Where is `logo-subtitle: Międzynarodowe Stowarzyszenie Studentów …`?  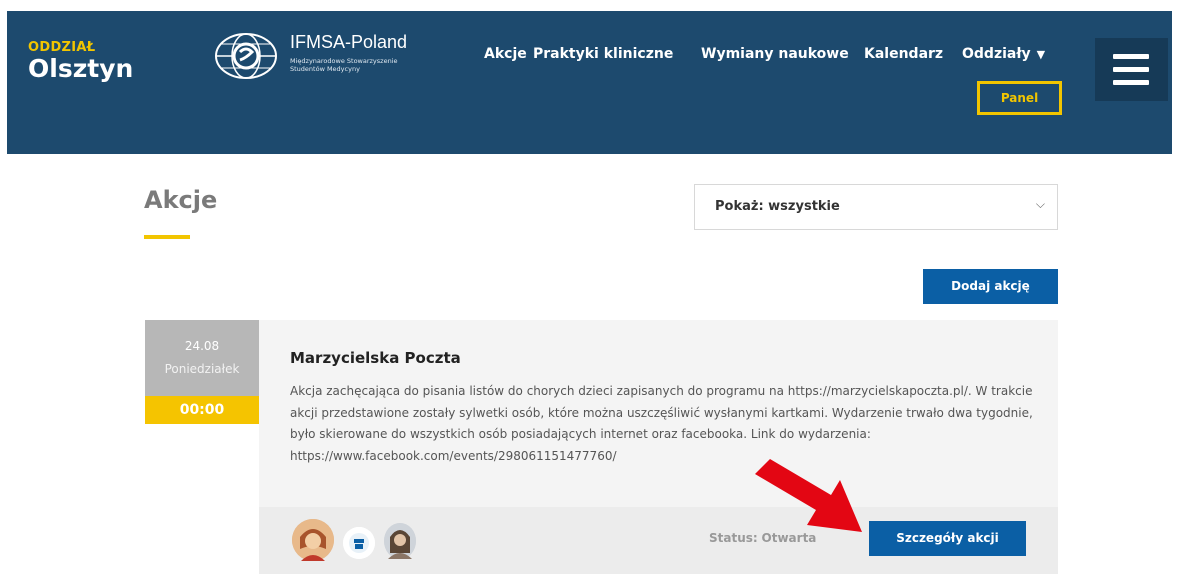 logo-subtitle: Międzynarodowe Stowarzyszenie Studentów … is located at coordinates (344, 65).